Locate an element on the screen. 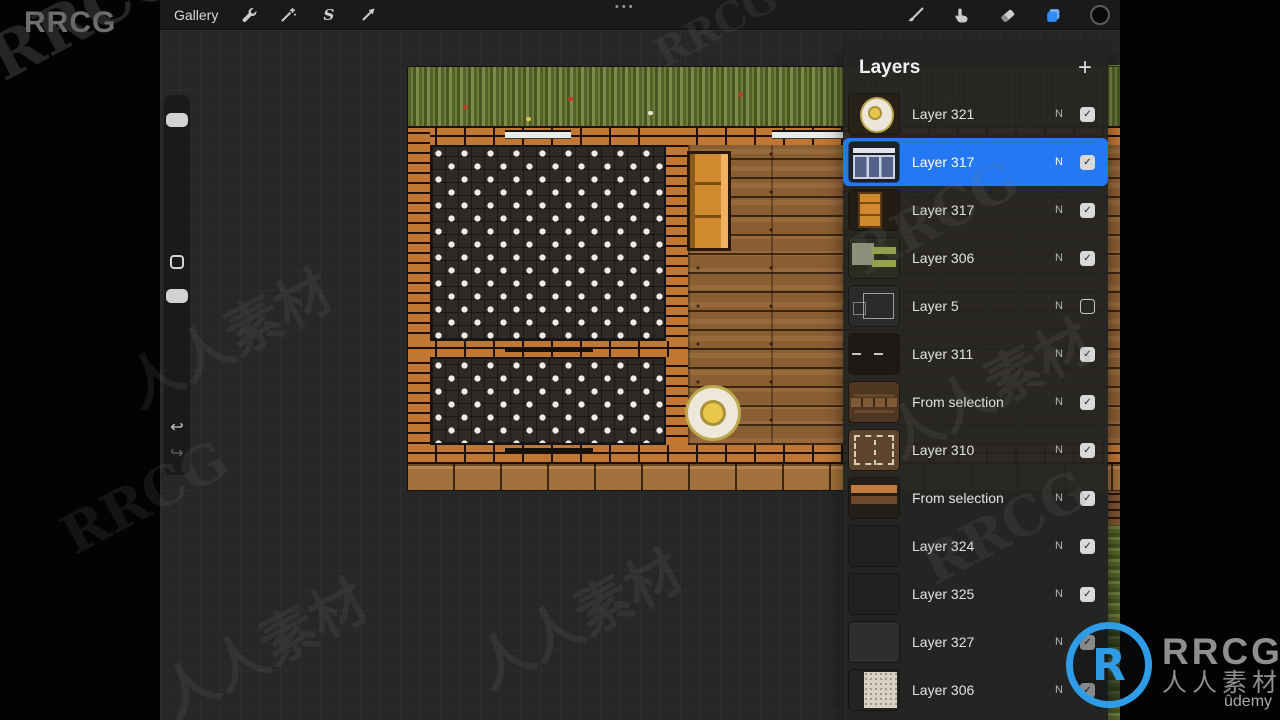 Image resolution: width=1280 pixels, height=720 pixels. layer-name: Layer 321 is located at coordinates (943, 114).